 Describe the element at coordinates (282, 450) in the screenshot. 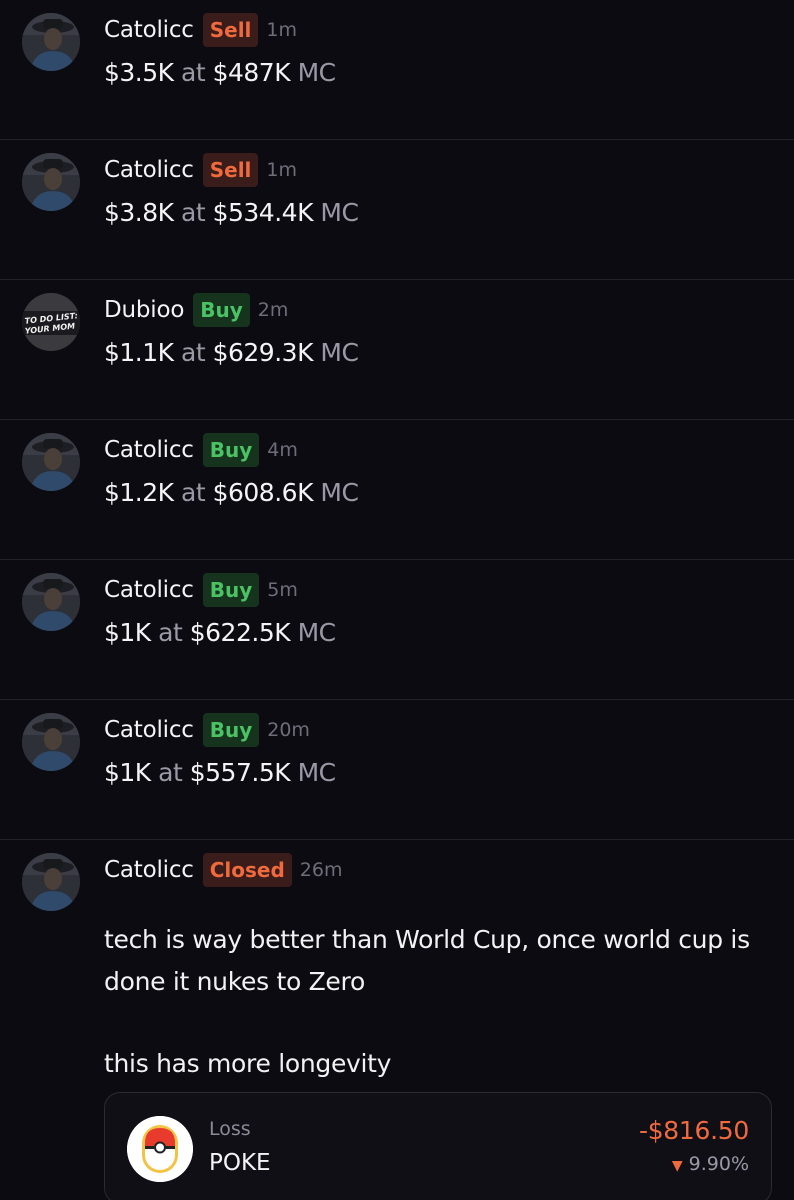

I see `timestamp: 4m` at that location.